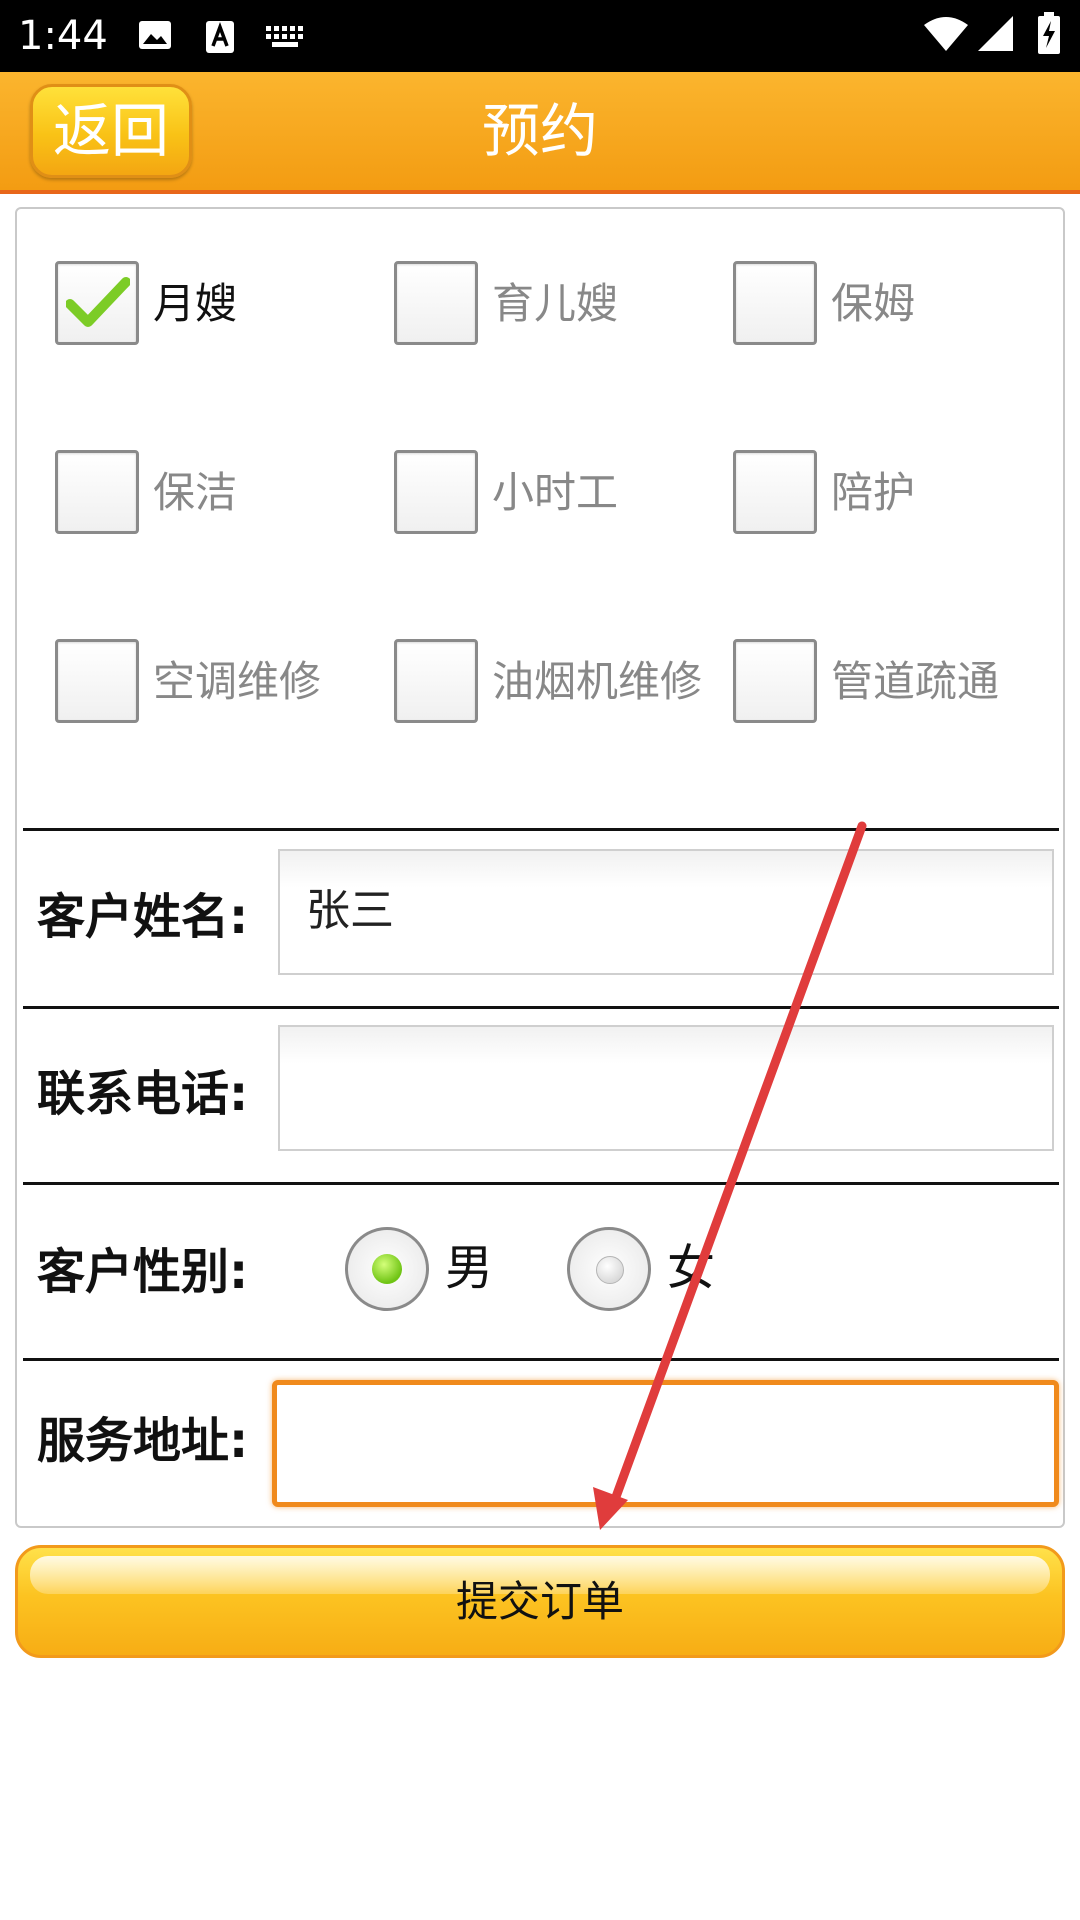  Describe the element at coordinates (996, 36) in the screenshot. I see `signal-icon` at that location.